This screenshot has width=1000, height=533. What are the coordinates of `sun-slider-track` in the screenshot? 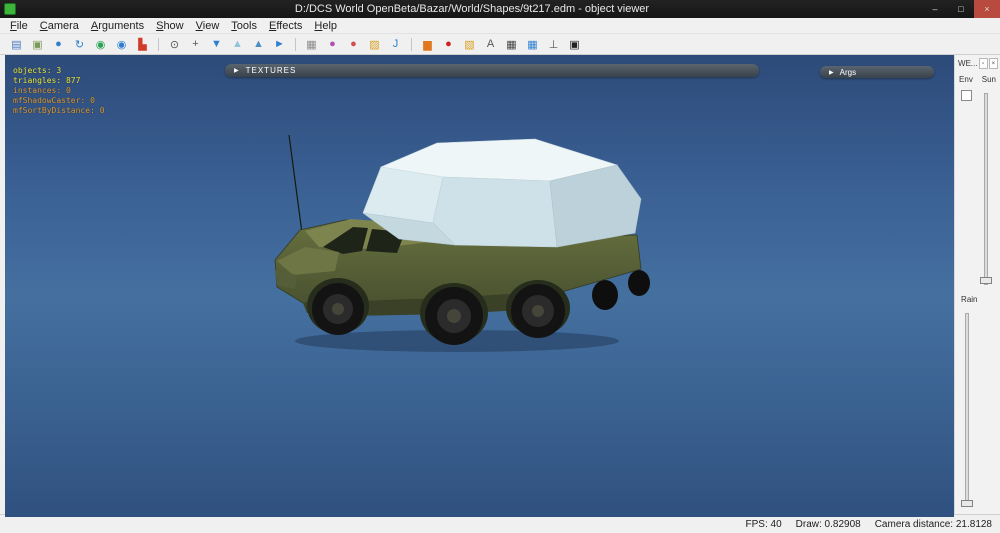 It's located at (986, 189).